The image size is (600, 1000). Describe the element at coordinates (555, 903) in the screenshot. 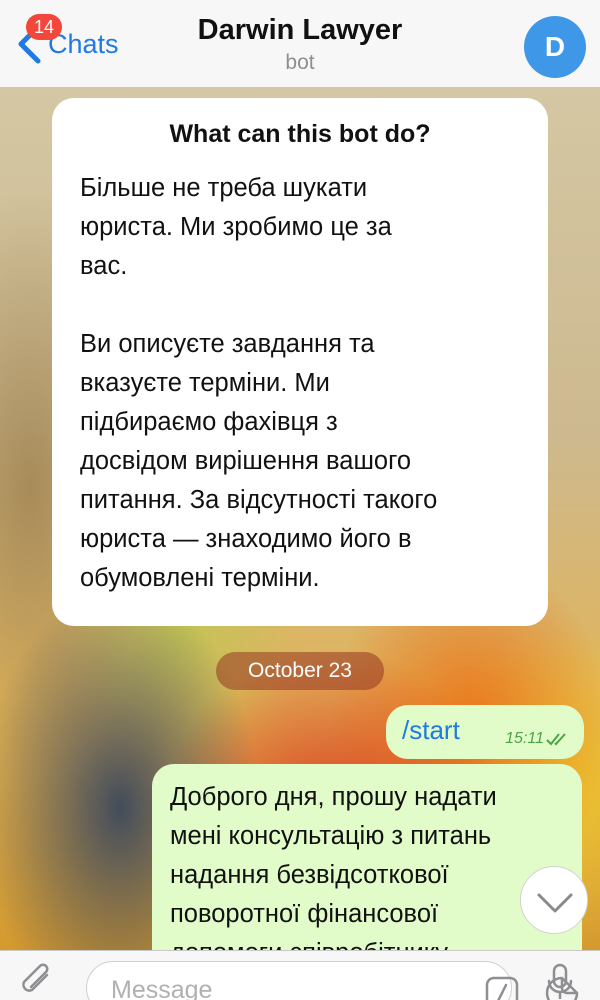

I see `chevron-down-icon` at that location.